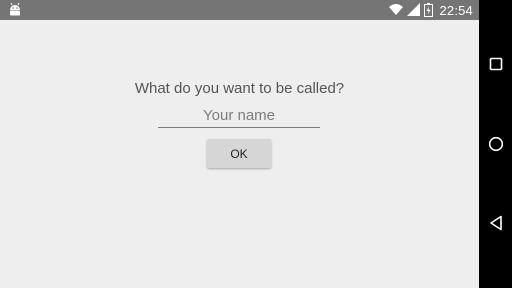 This screenshot has width=512, height=288. I want to click on recents-icon, so click(495, 64).